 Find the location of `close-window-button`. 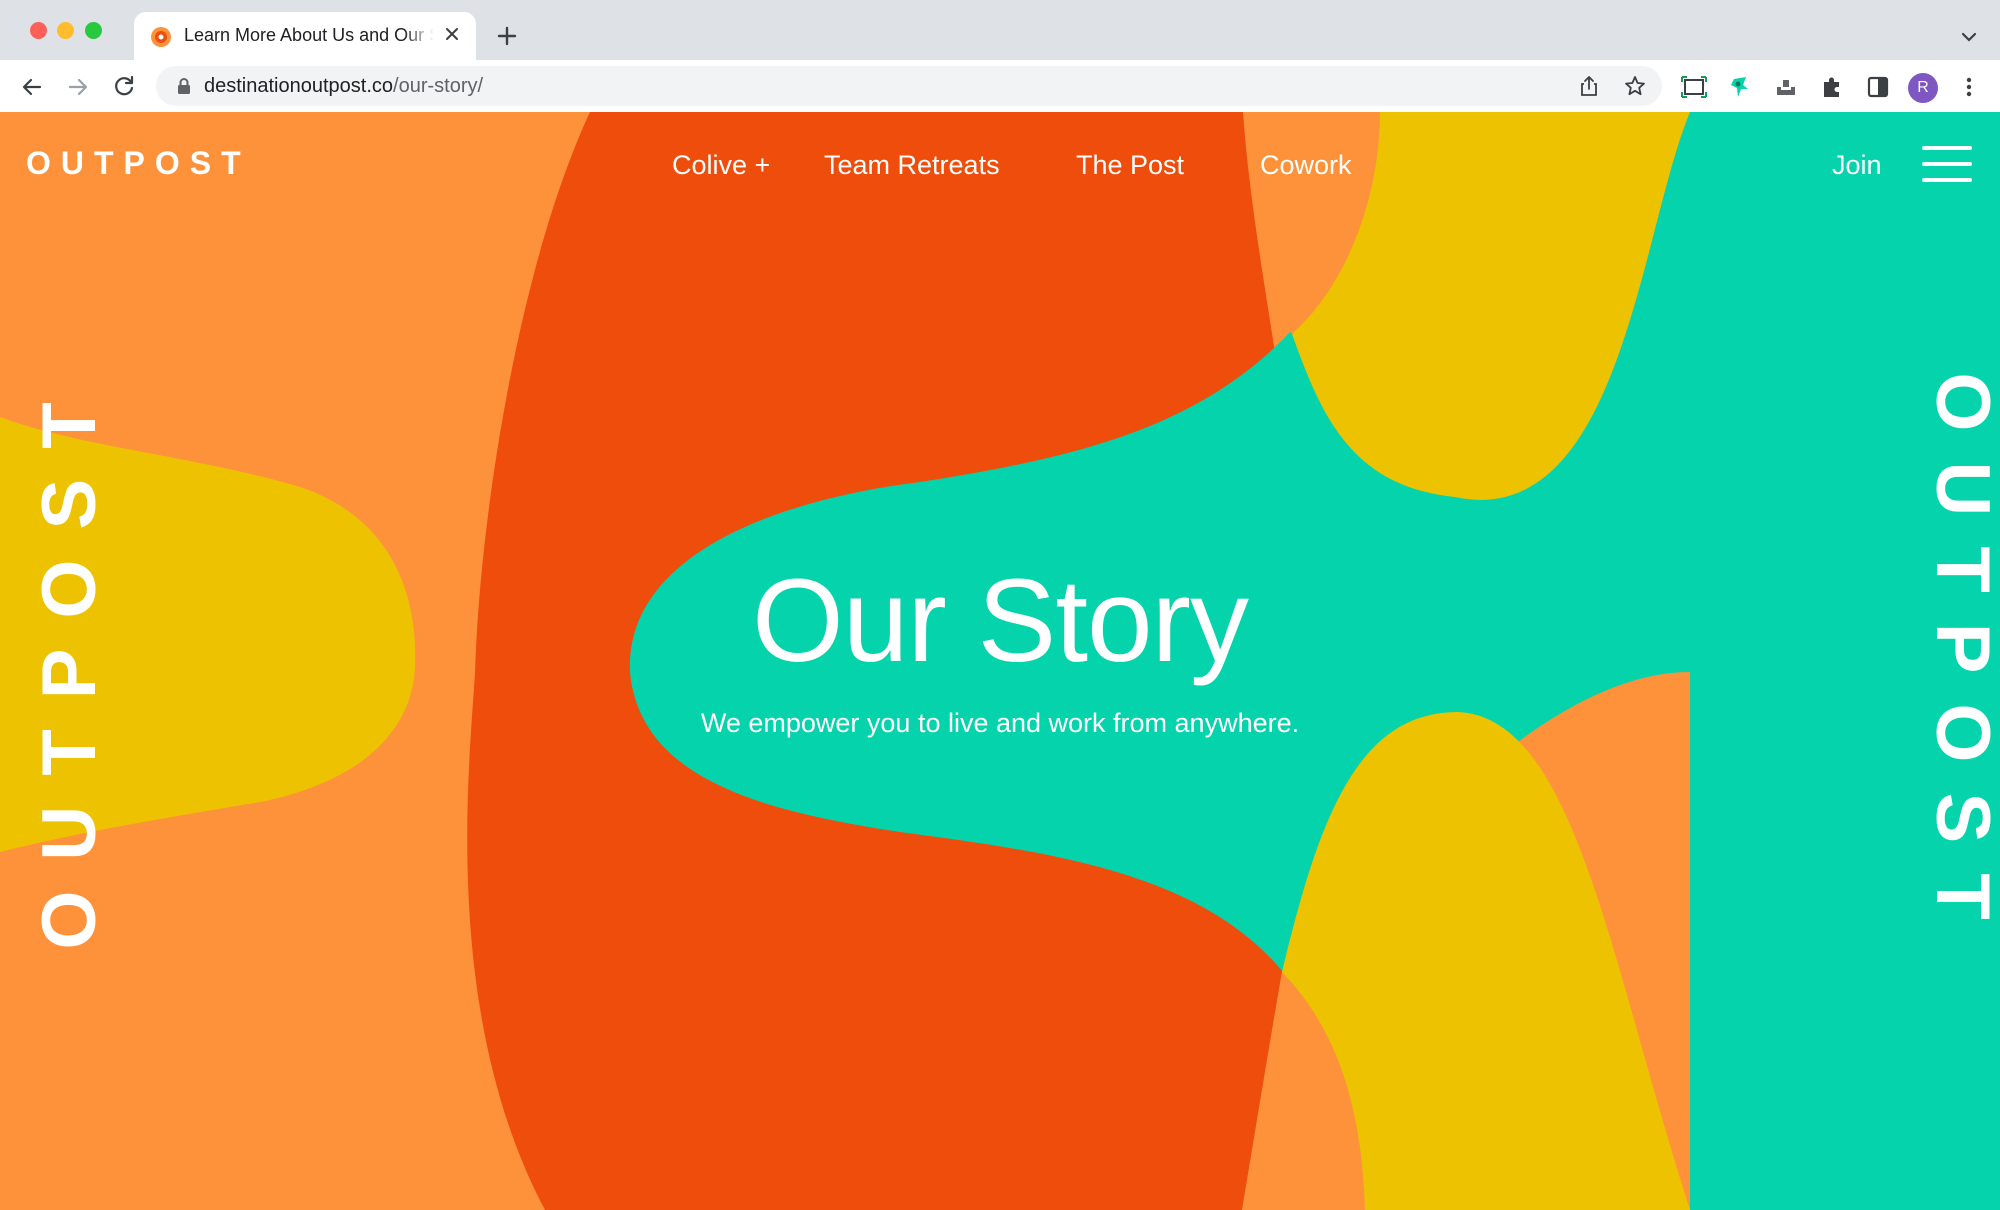

close-window-button is located at coordinates (38, 30).